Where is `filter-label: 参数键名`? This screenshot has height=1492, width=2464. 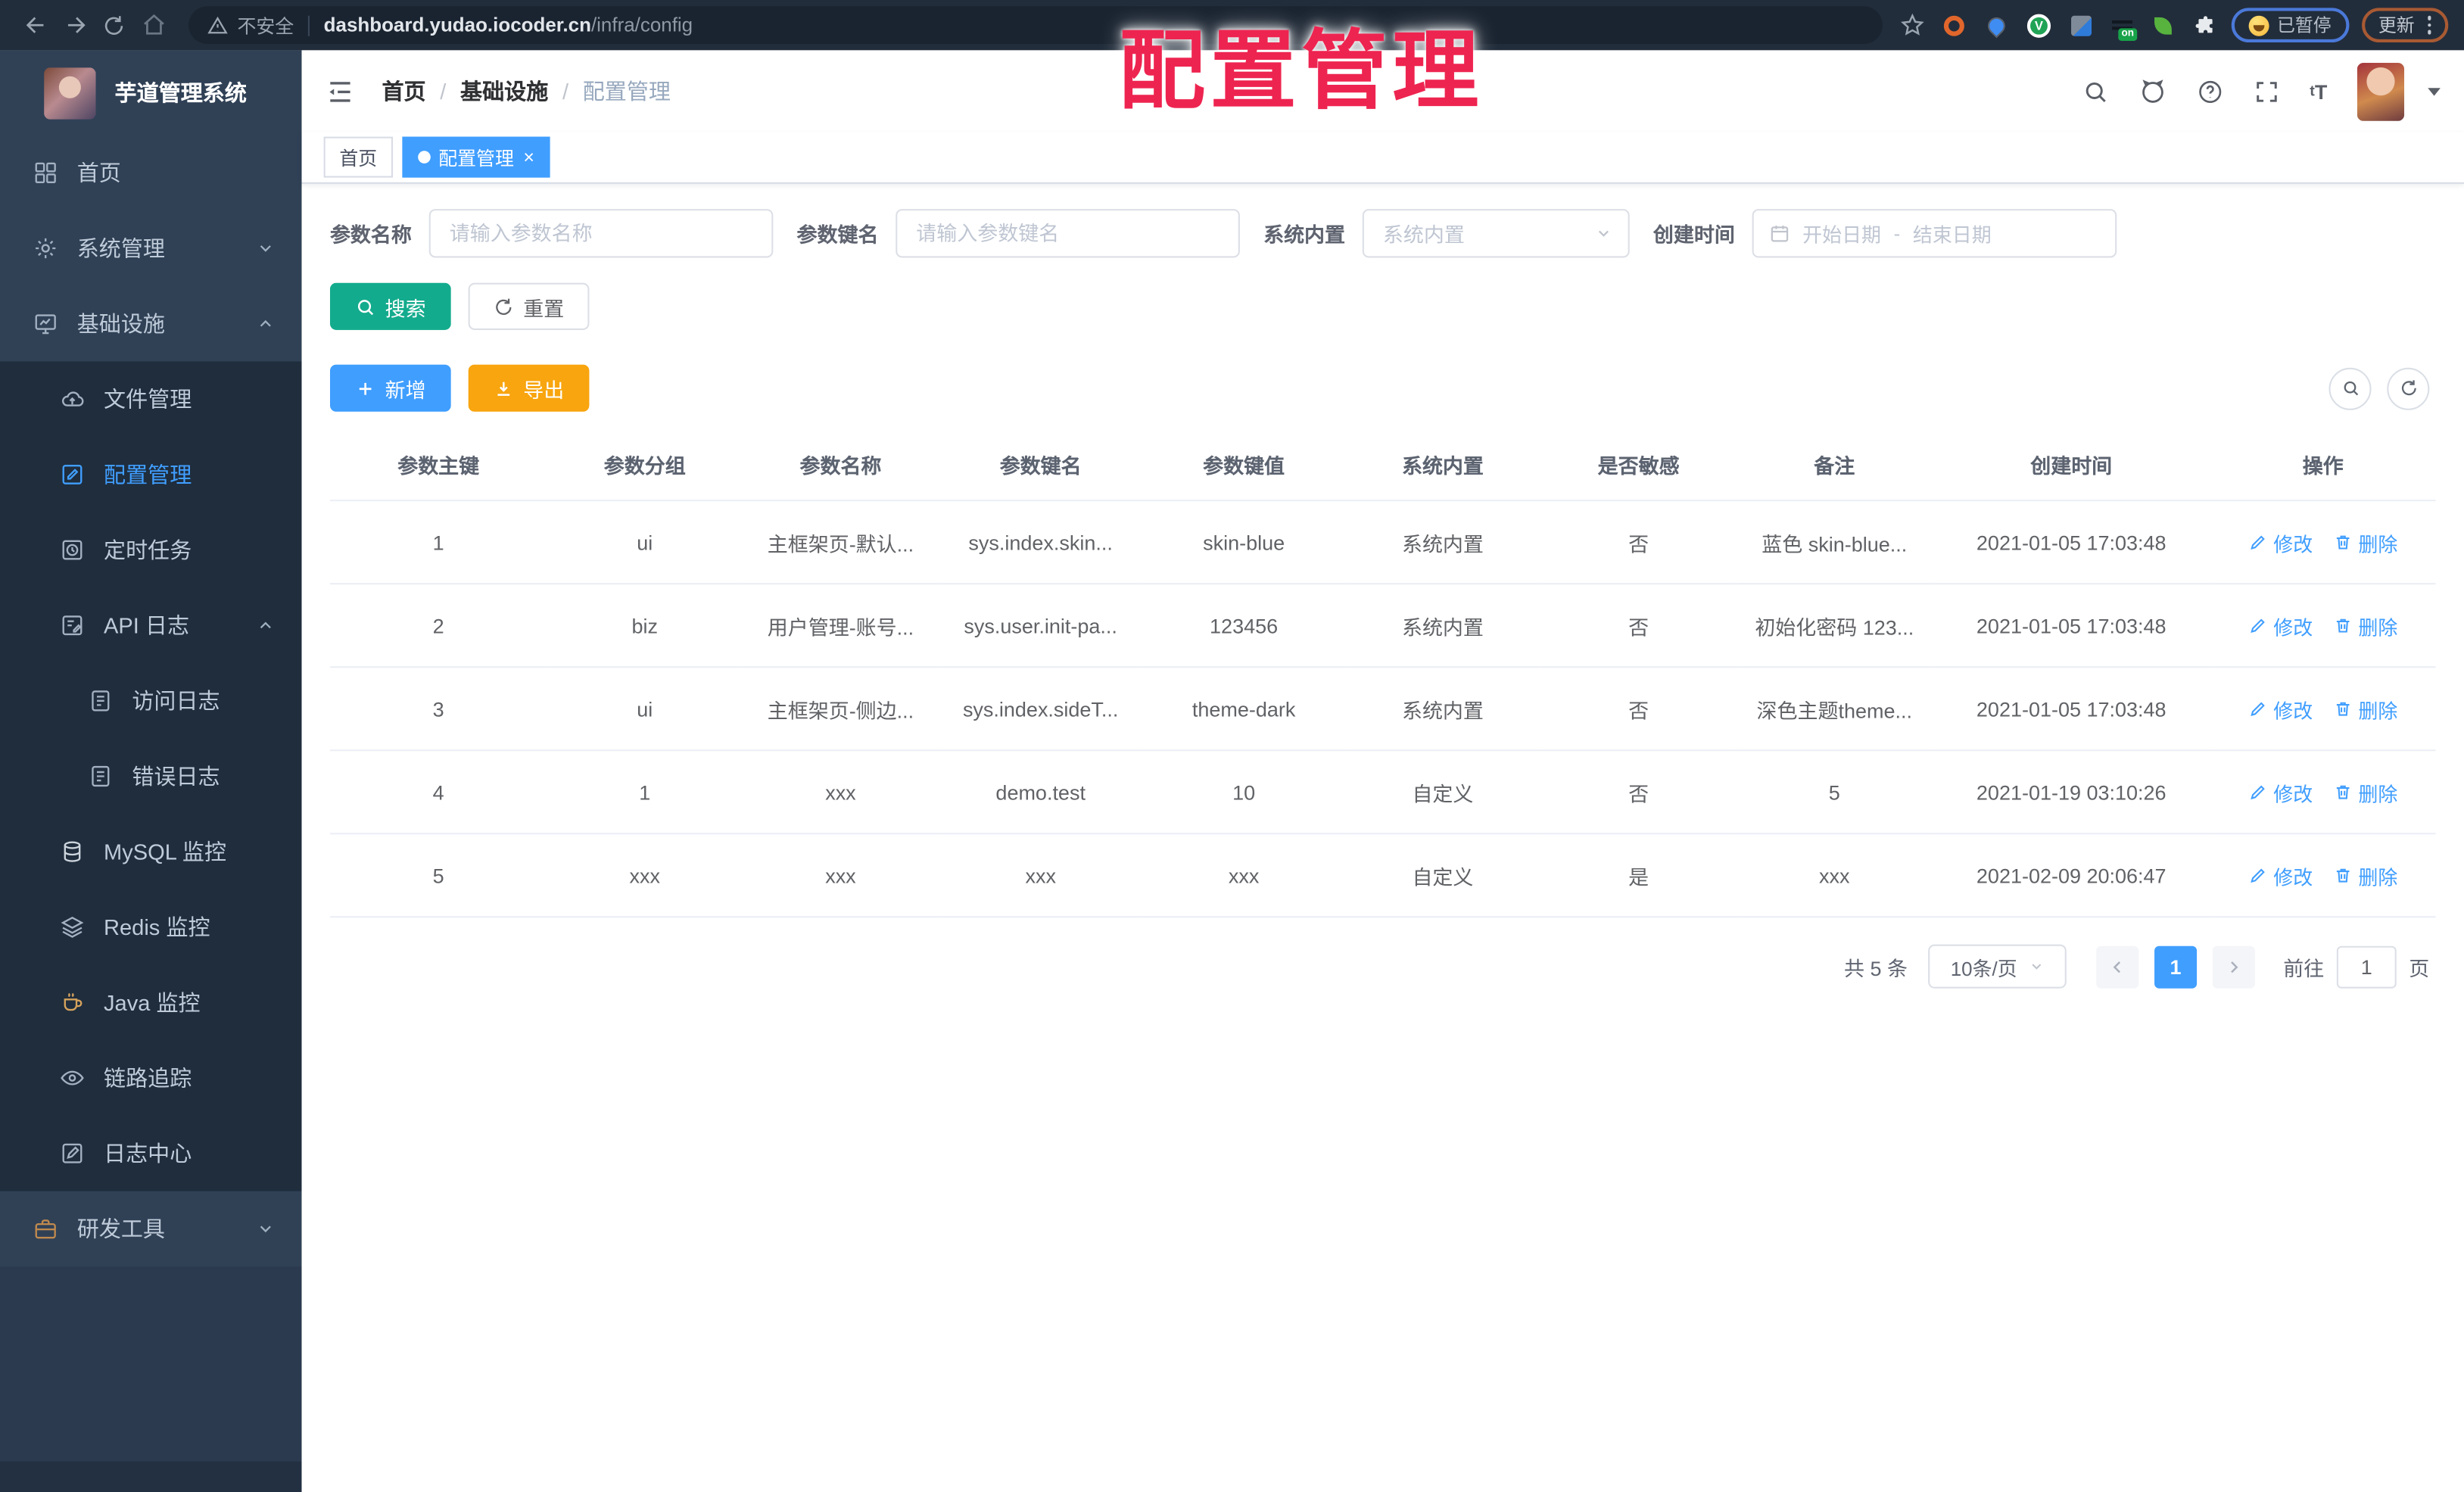
filter-label: 参数键名 is located at coordinates (837, 235).